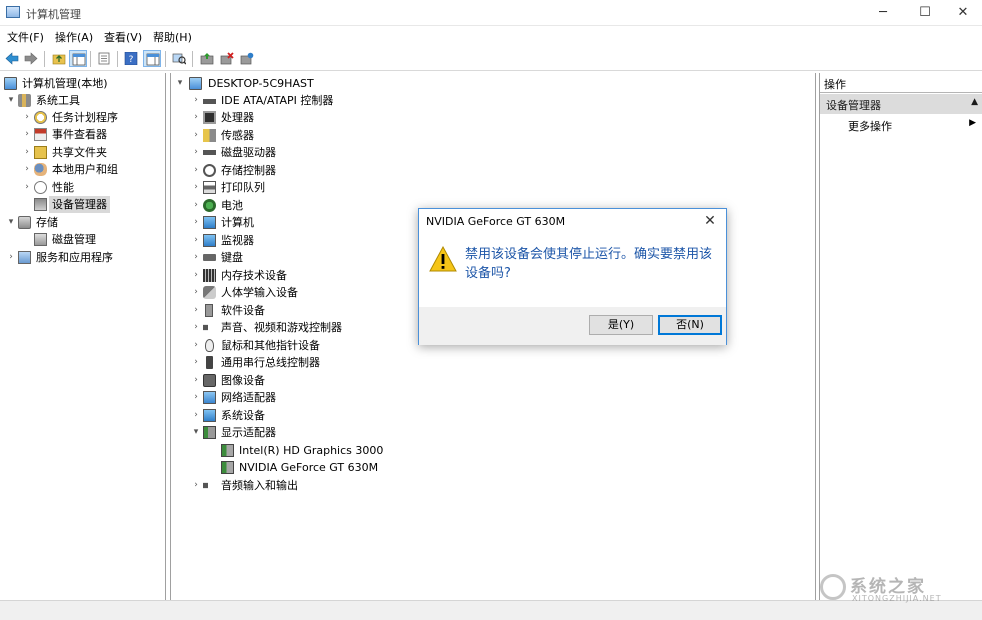 This screenshot has height=620, width=982. What do you see at coordinates (31, 58) in the screenshot?
I see `forward-button` at bounding box center [31, 58].